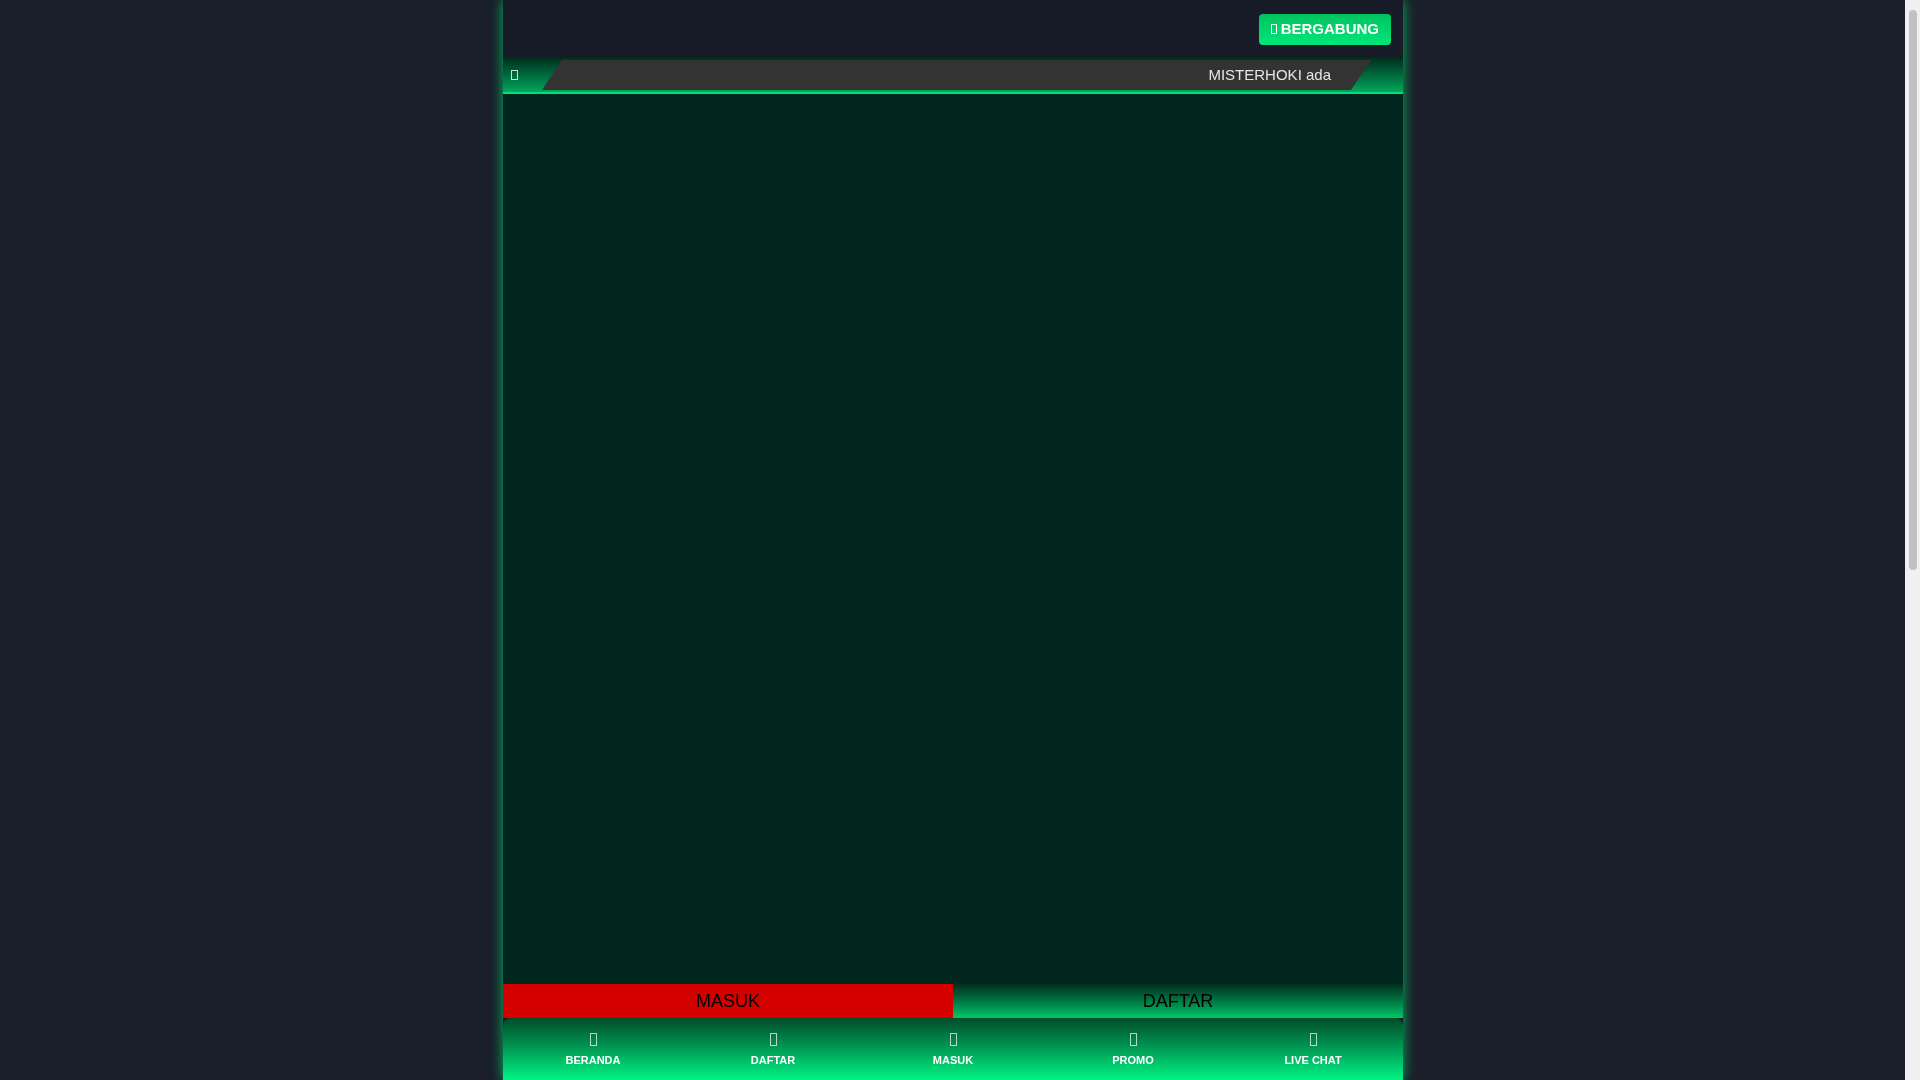 The width and height of the screenshot is (1920, 1080). Describe the element at coordinates (773, 1060) in the screenshot. I see `nav-link: DAFTAR` at that location.